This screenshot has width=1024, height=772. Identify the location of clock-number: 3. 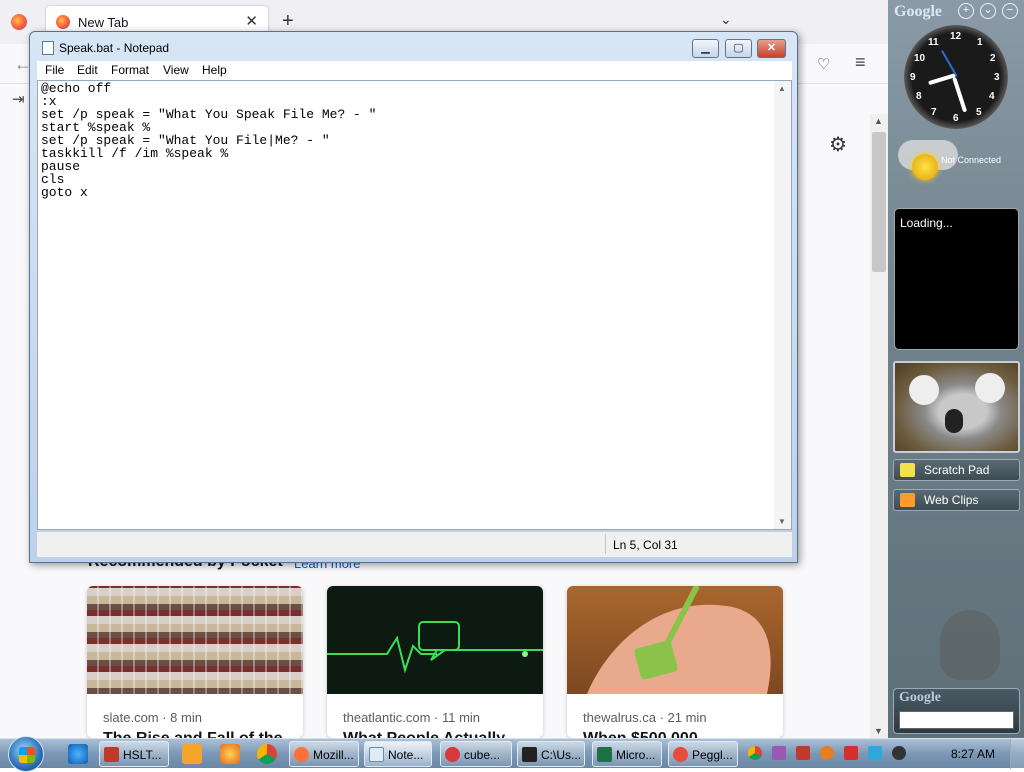
(997, 77).